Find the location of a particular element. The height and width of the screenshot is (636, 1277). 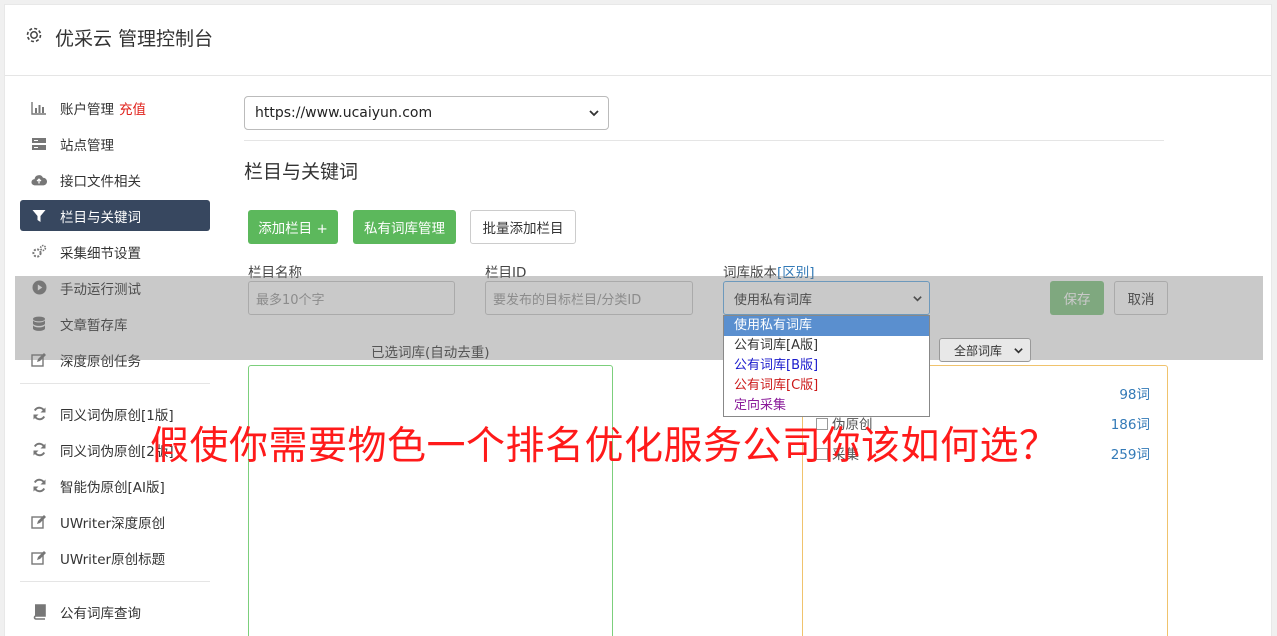

header: 优采云 管理控制台 is located at coordinates (638, 40).